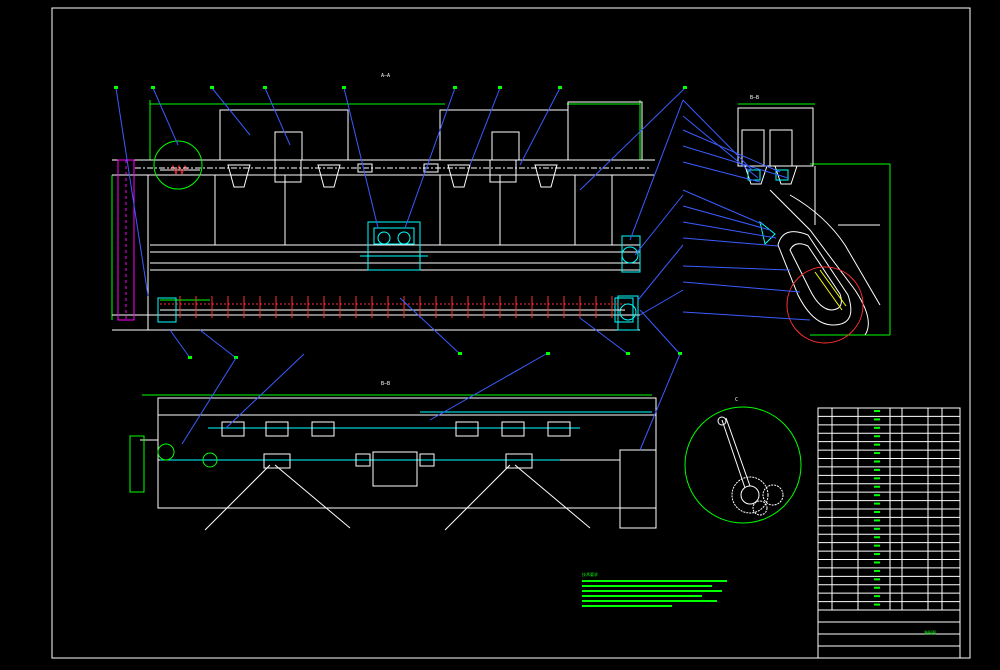 The width and height of the screenshot is (1000, 670). Describe the element at coordinates (385, 384) in the screenshot. I see `front-view-label: B—B` at that location.